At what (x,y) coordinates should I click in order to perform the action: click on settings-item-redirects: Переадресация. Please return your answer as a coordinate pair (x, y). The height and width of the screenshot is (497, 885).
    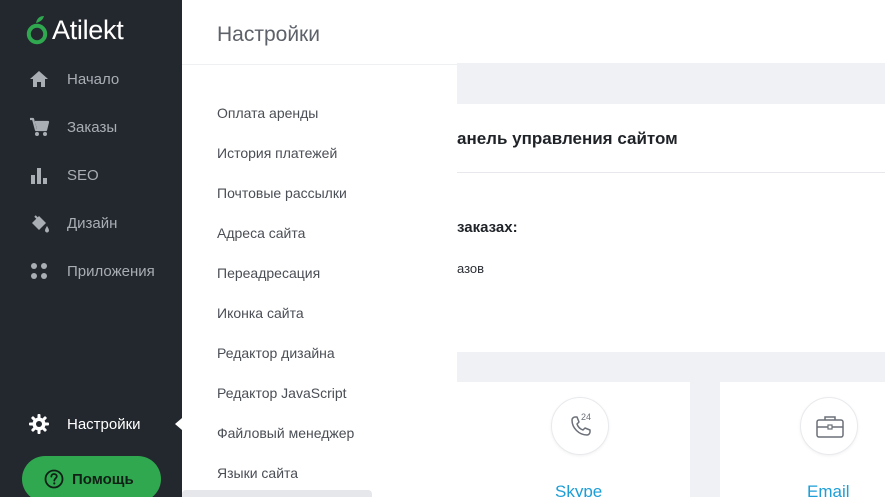
    Looking at the image, I should click on (268, 273).